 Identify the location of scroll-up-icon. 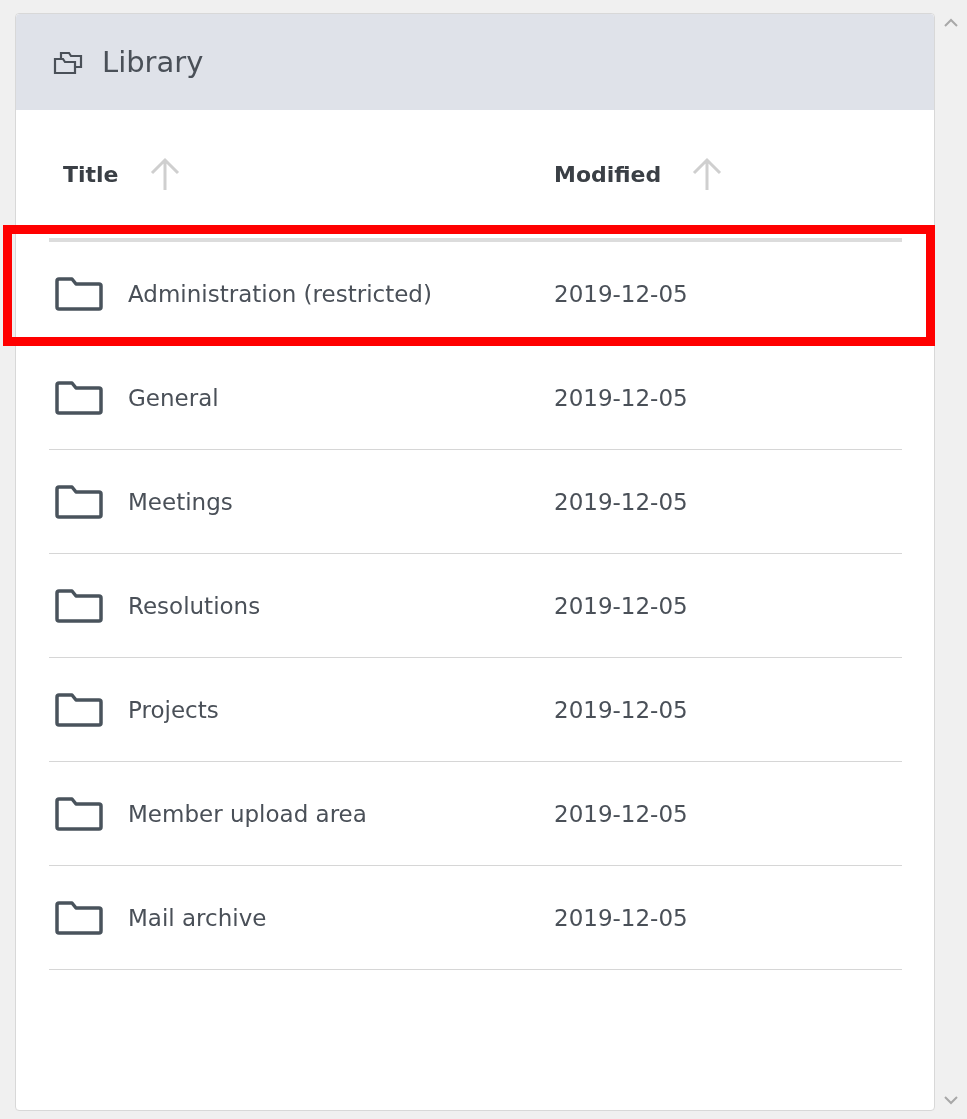
(951, 22).